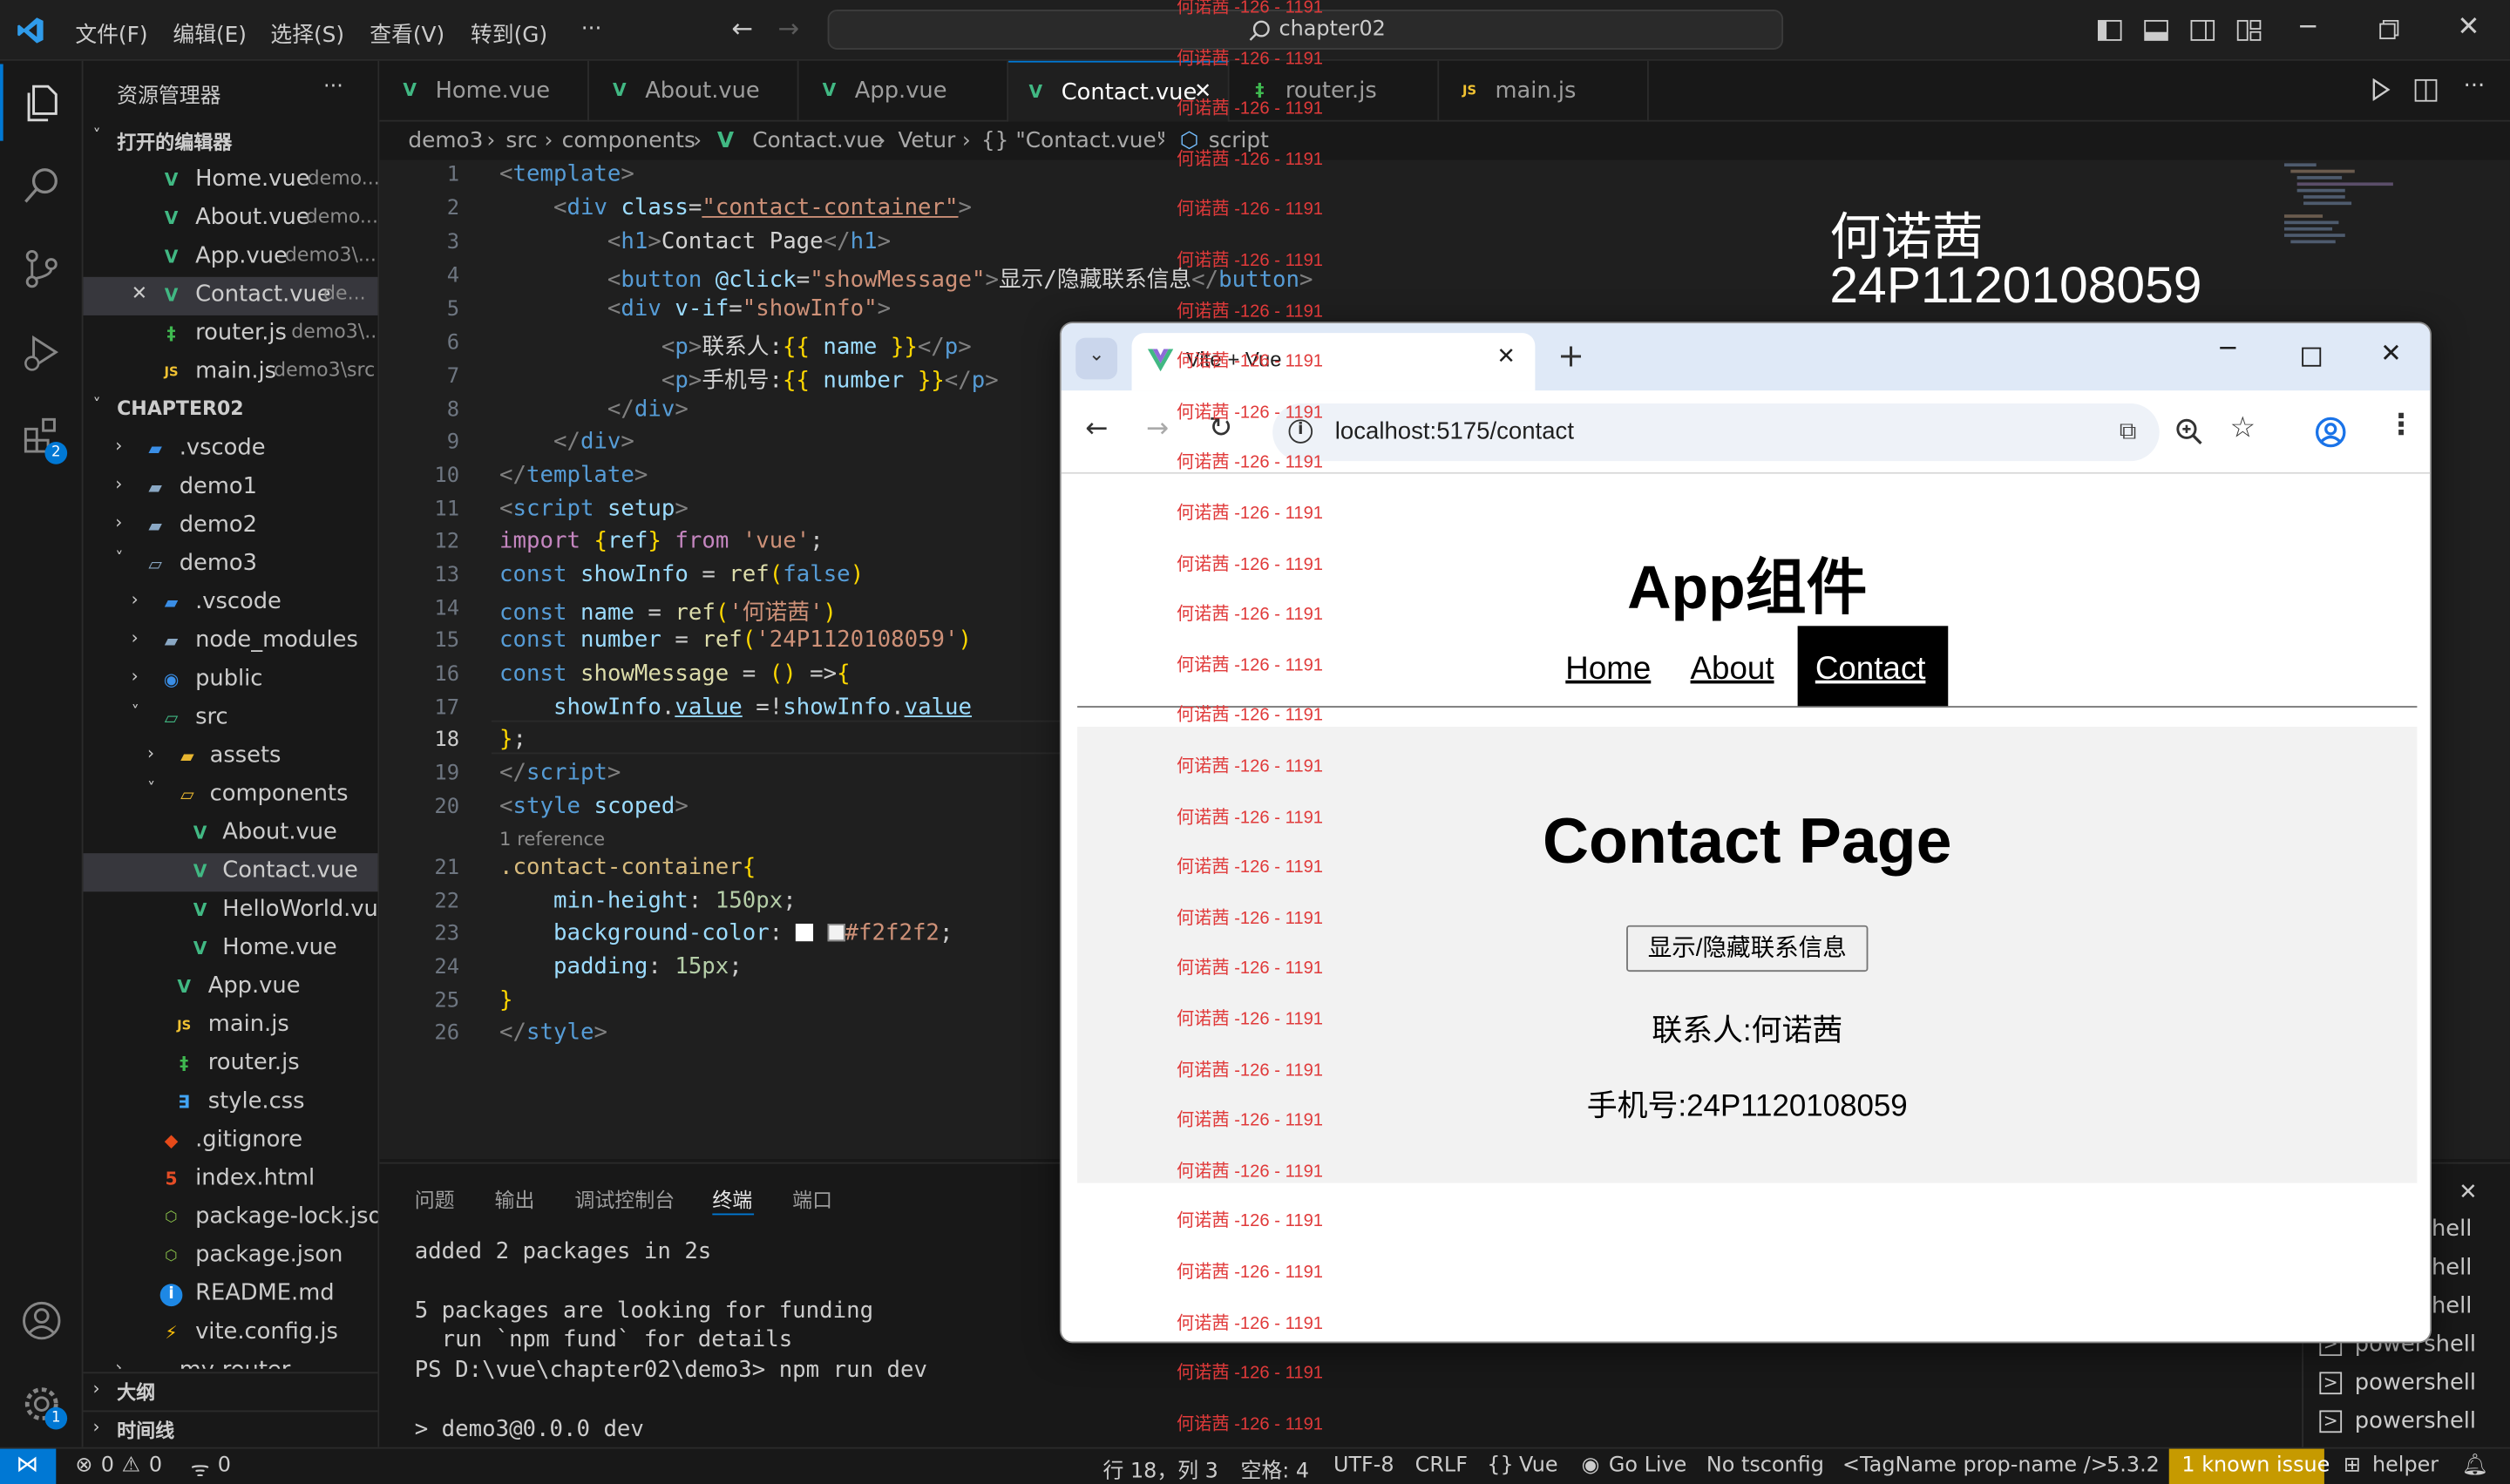 This screenshot has width=2510, height=1484. What do you see at coordinates (2243, 428) in the screenshot?
I see `bookmark-star-icon: ☆` at bounding box center [2243, 428].